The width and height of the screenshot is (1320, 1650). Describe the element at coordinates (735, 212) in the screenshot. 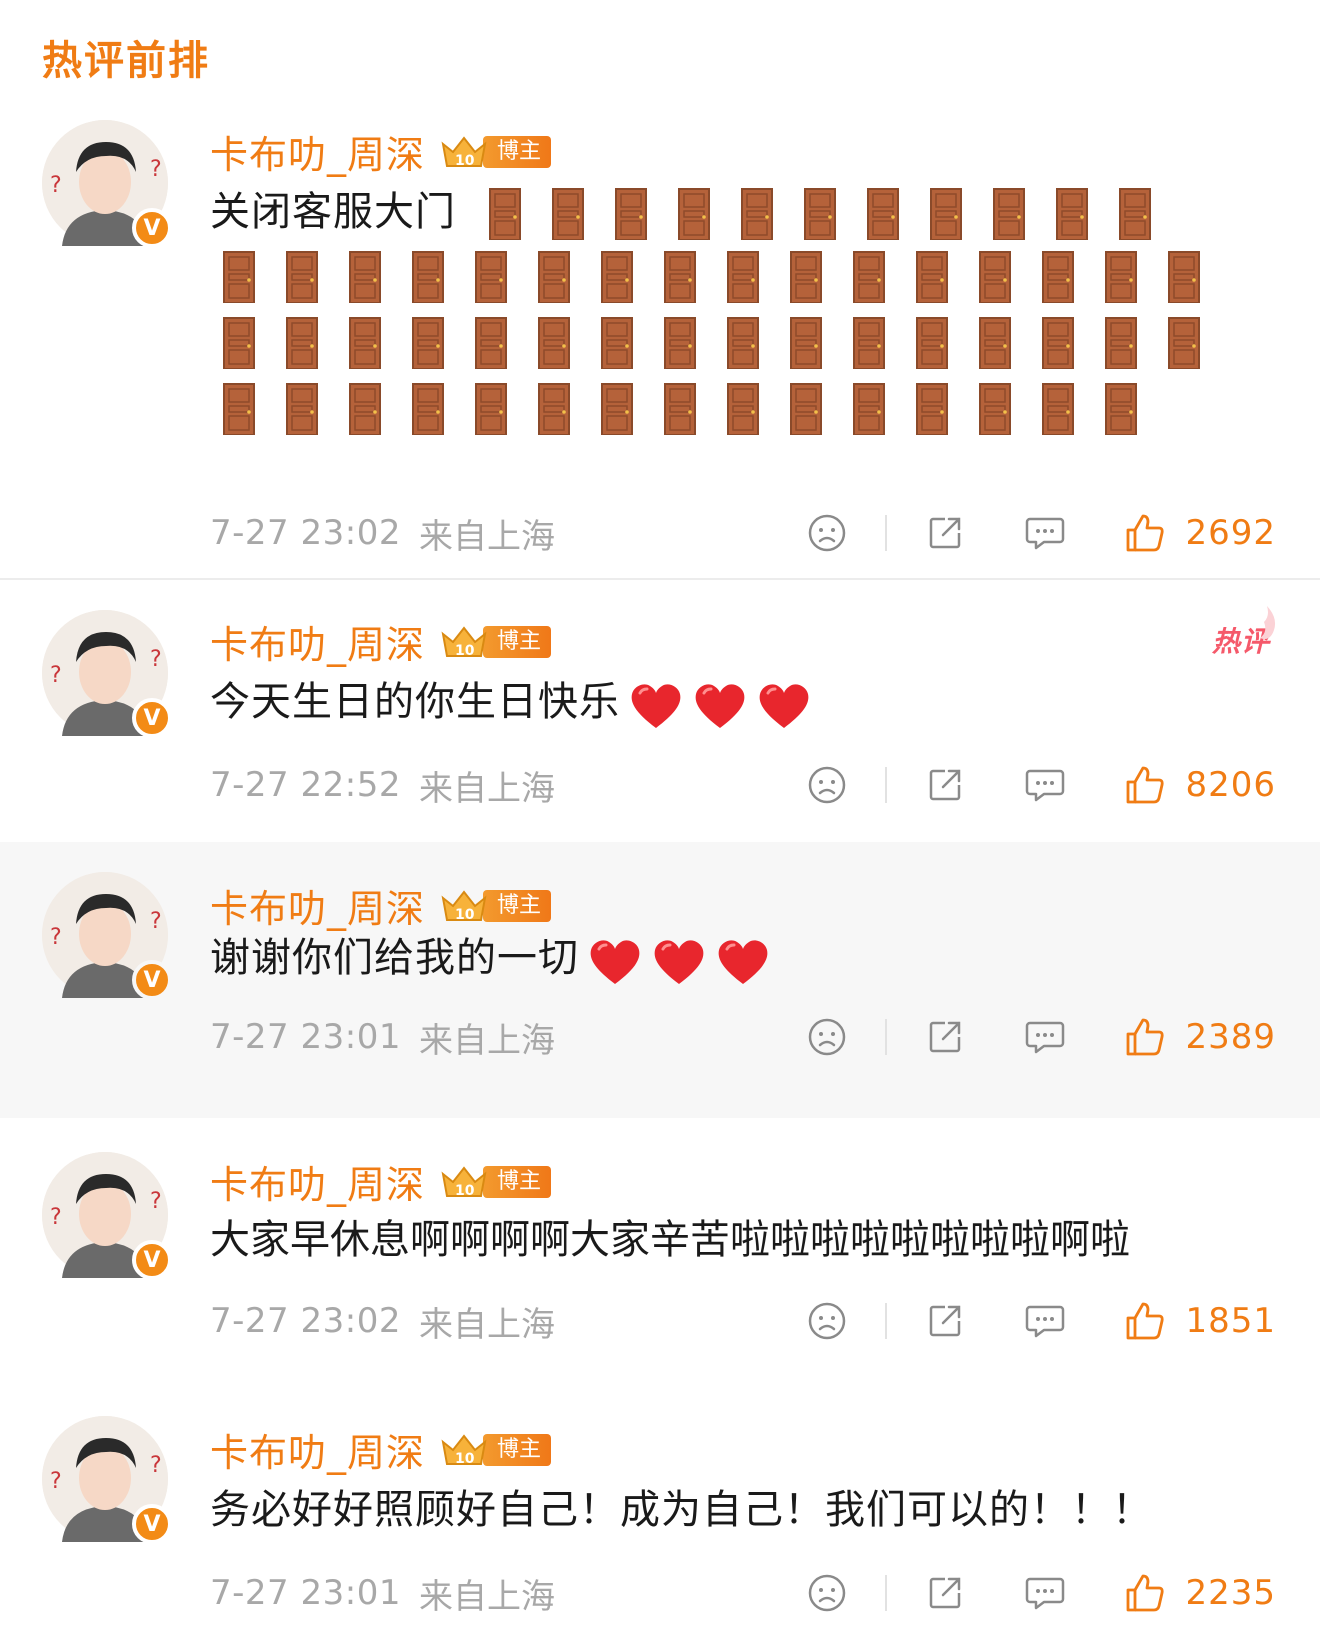

I see `comment-text: 关闭客服大门` at that location.